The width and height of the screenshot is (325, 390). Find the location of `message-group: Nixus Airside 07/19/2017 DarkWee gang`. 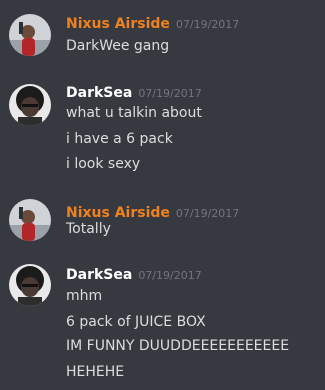

message-group: Nixus Airside 07/19/2017 DarkWee gang is located at coordinates (162, 37).